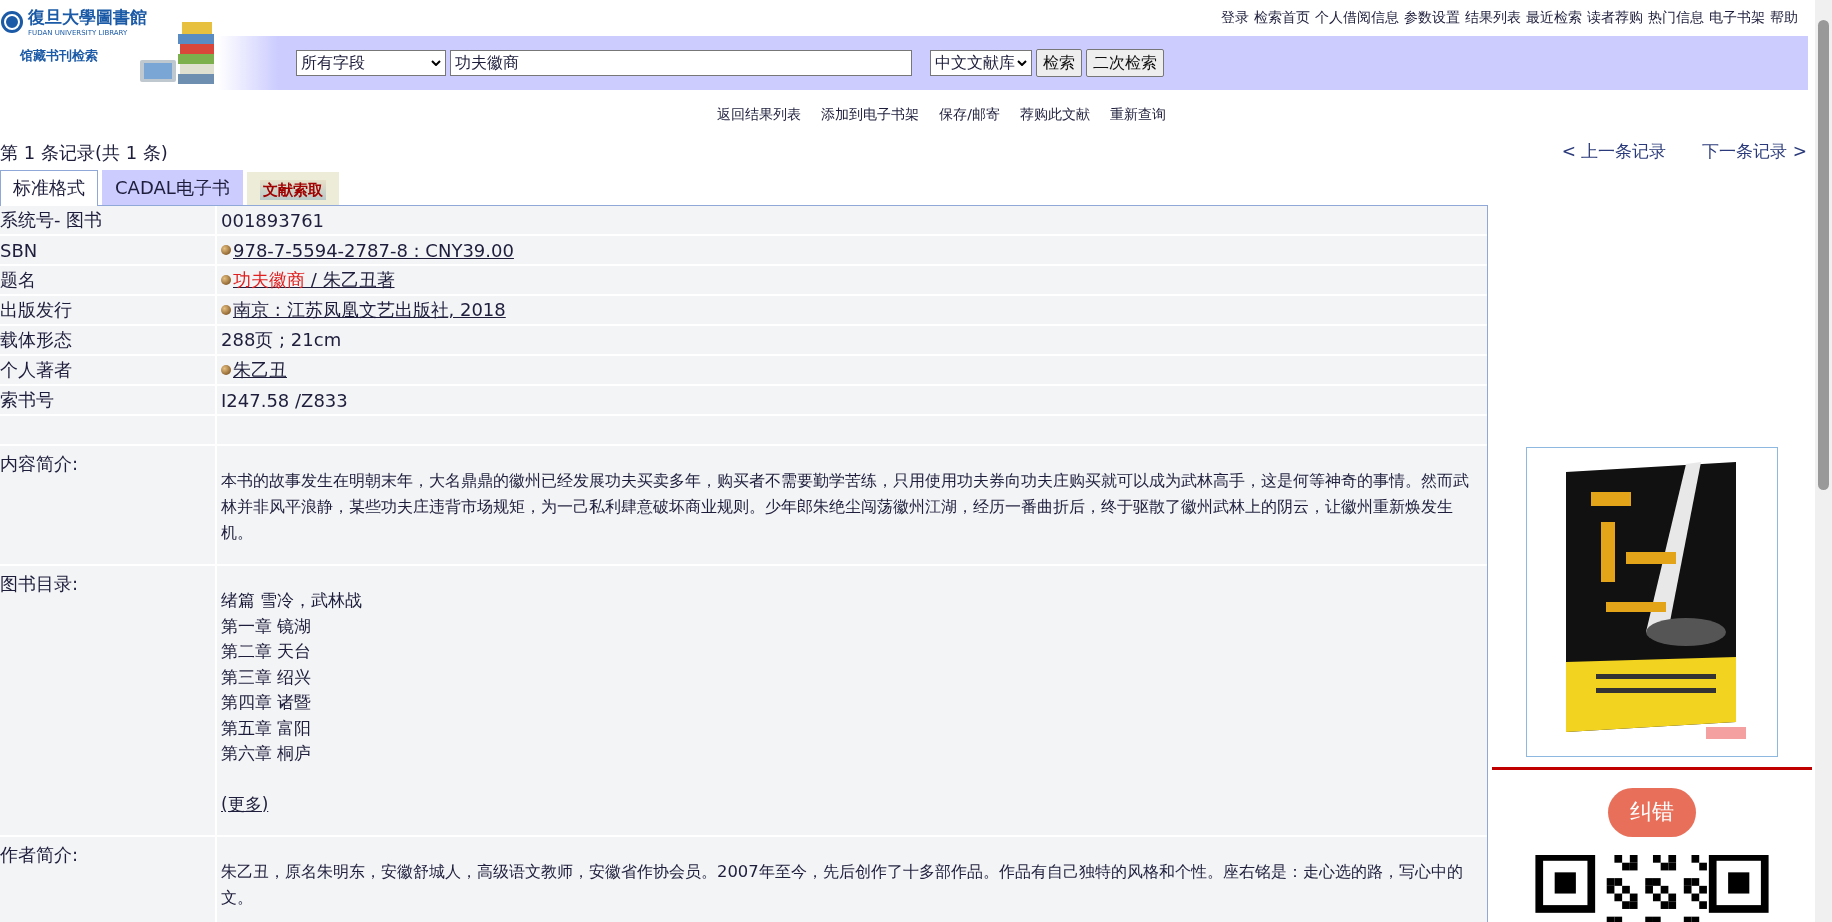  Describe the element at coordinates (1784, 18) in the screenshot. I see `top-nav-link: 帮助` at that location.